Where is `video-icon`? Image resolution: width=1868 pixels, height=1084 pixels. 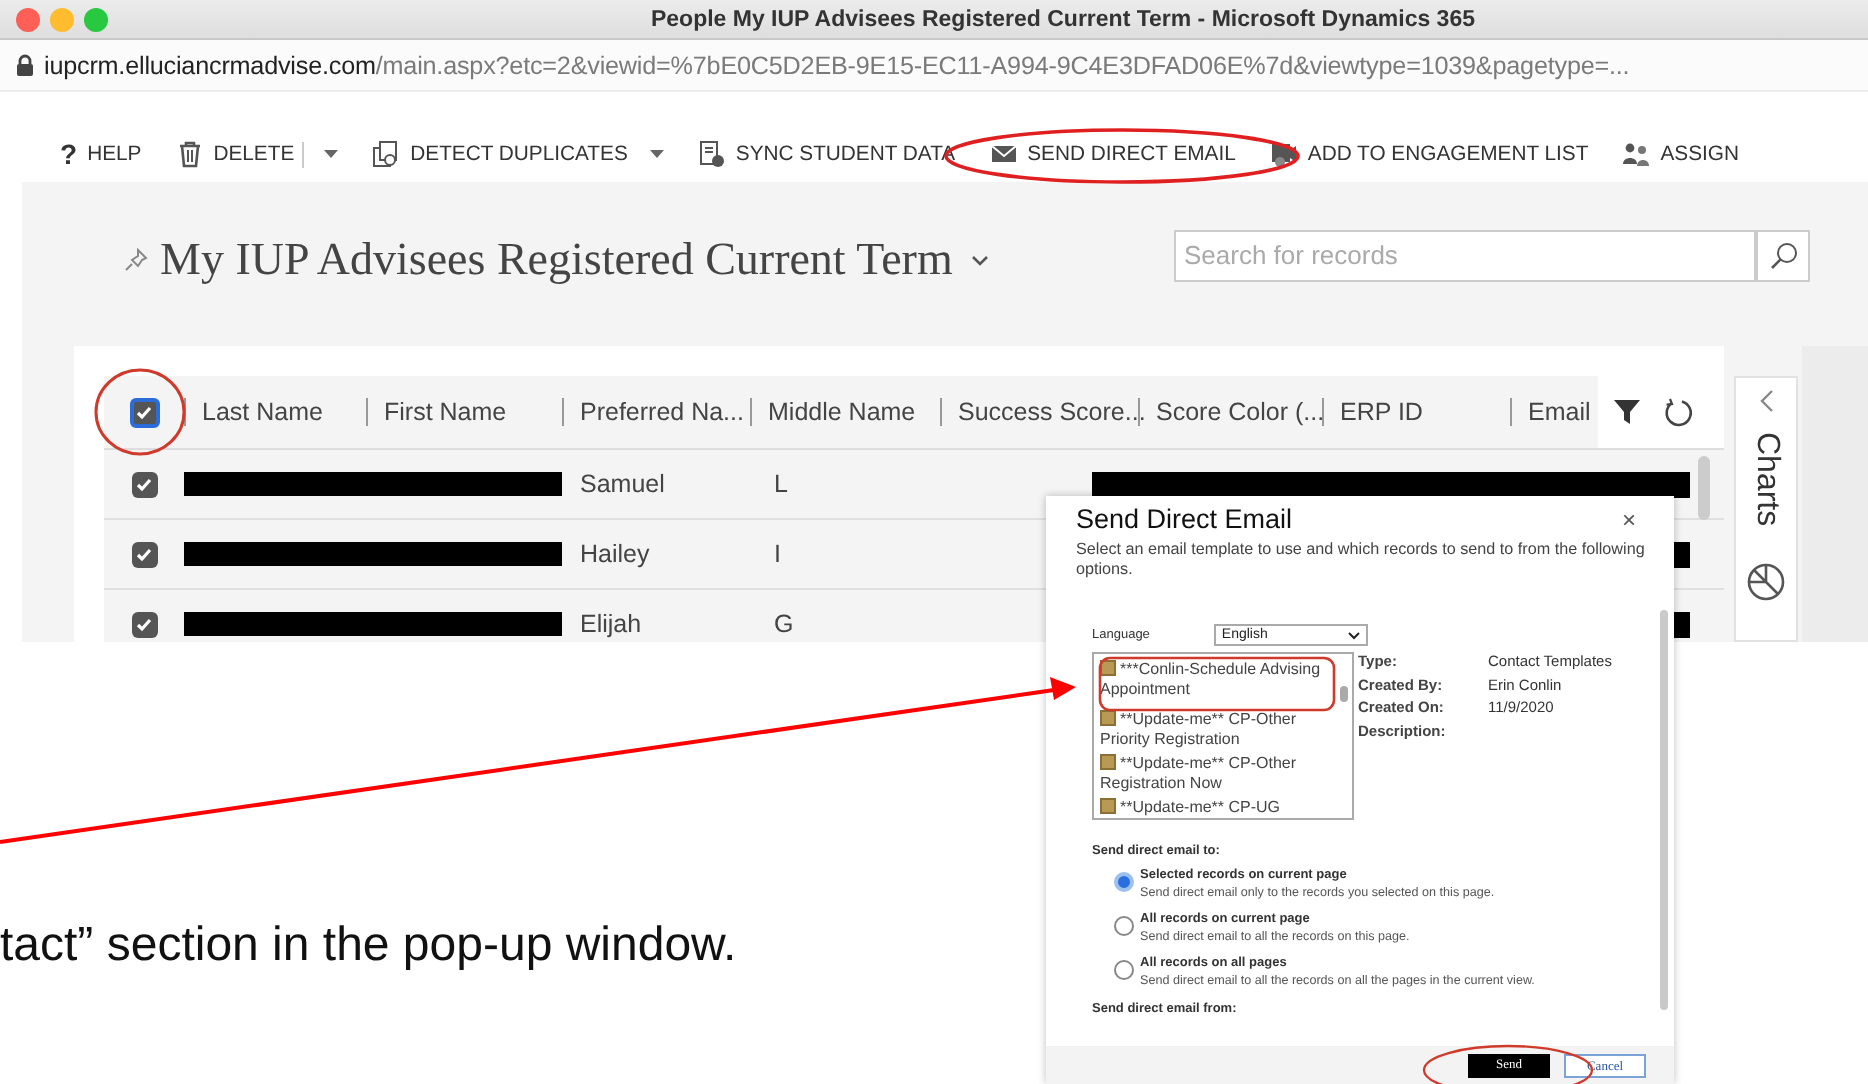 video-icon is located at coordinates (1283, 154).